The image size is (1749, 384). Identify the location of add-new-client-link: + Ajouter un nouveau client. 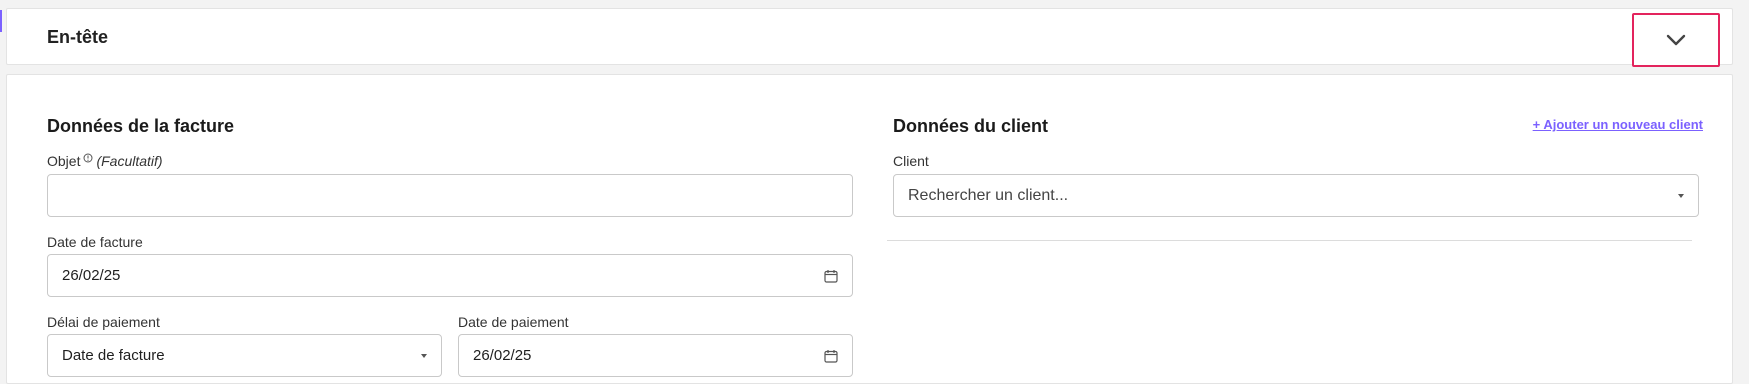
(1618, 124).